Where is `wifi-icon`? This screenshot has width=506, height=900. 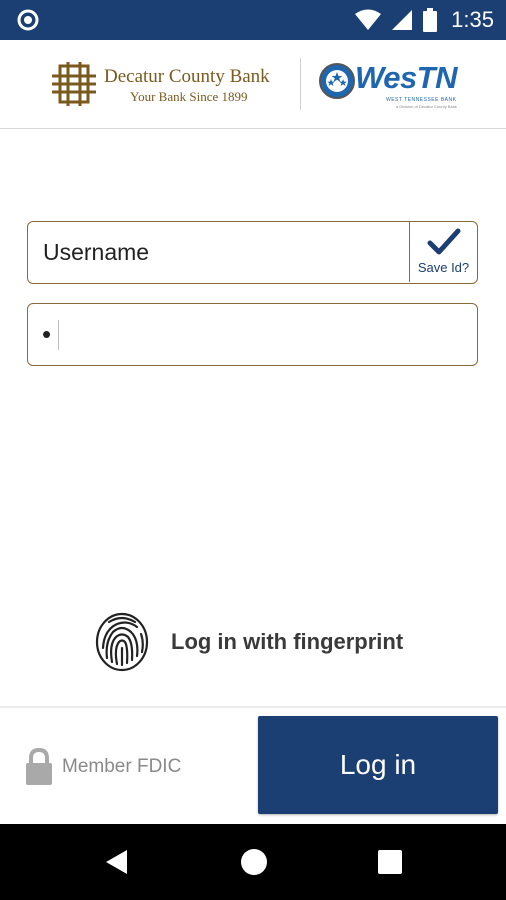 wifi-icon is located at coordinates (368, 19).